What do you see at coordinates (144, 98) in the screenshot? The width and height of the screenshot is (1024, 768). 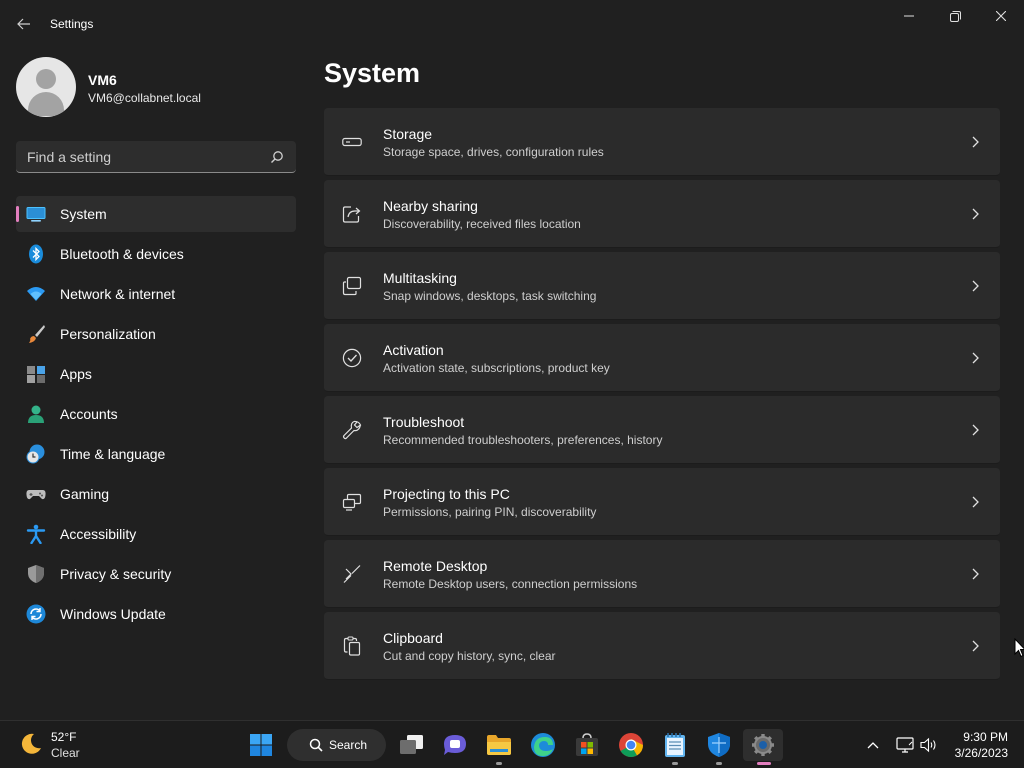 I see `user-email: VM6@collabnet.local` at bounding box center [144, 98].